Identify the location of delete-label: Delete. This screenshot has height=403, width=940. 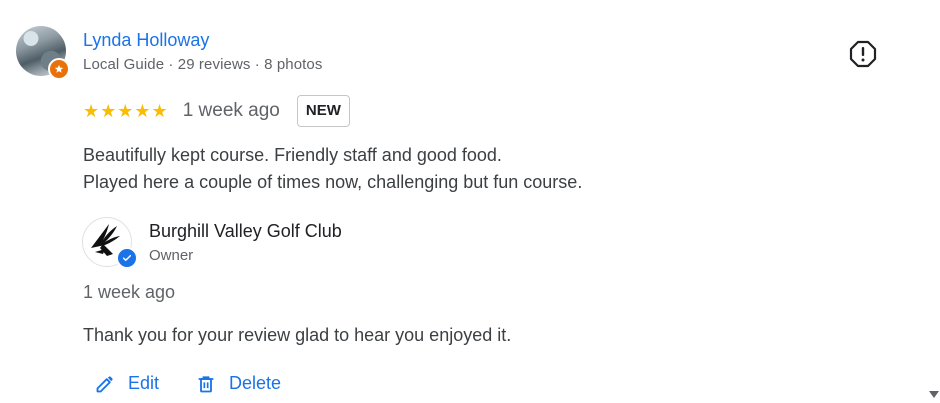
(255, 383).